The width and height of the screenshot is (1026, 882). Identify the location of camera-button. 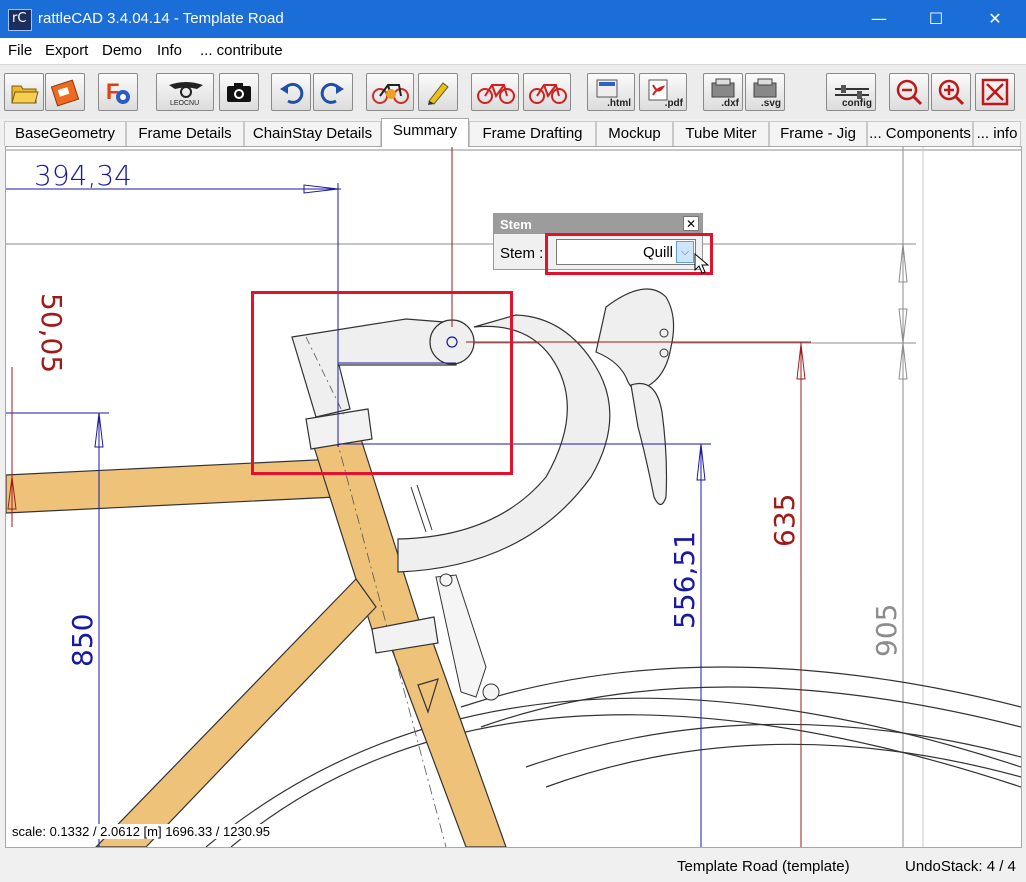
(239, 92).